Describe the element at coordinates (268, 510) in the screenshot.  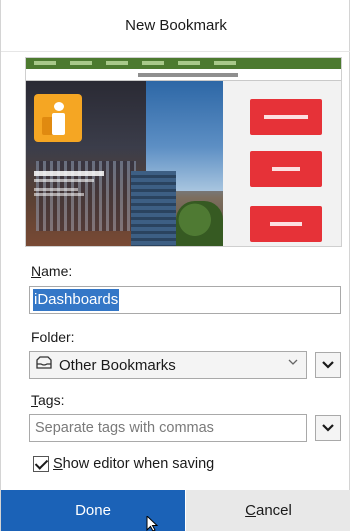
I see `cancel-button: Cancel` at that location.